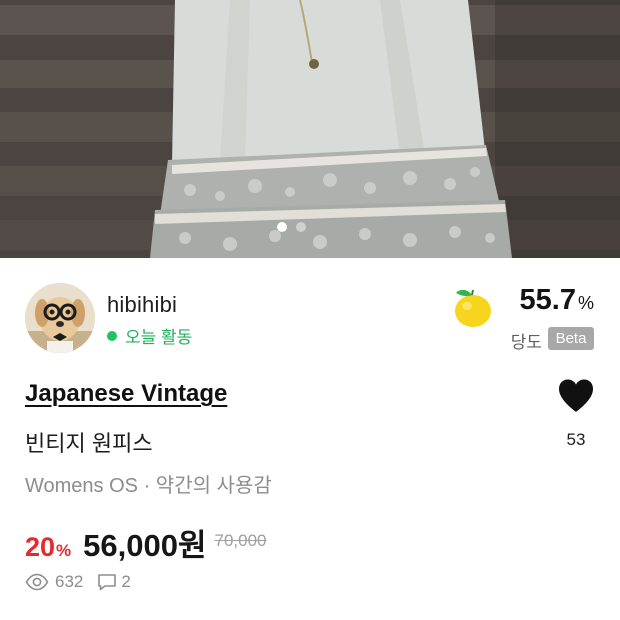 This screenshot has width=620, height=620. Describe the element at coordinates (282, 227) in the screenshot. I see `pager-dot-active` at that location.